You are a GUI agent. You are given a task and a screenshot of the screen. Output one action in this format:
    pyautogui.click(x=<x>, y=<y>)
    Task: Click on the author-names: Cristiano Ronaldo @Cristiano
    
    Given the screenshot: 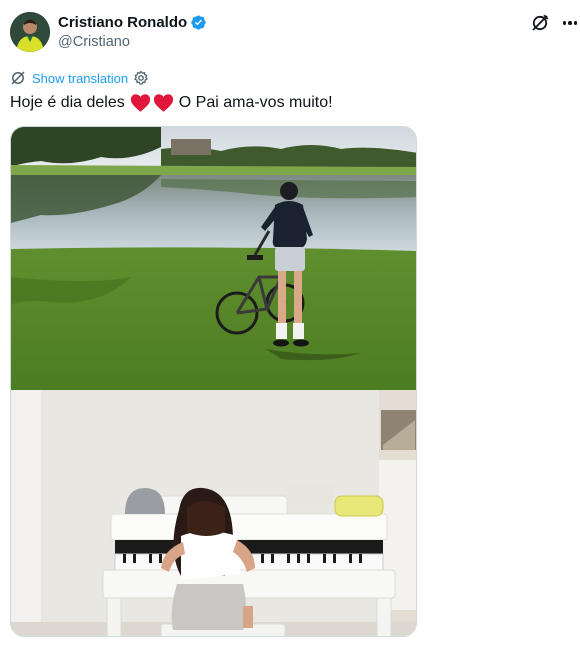 What is the action you would take?
    pyautogui.click(x=132, y=31)
    